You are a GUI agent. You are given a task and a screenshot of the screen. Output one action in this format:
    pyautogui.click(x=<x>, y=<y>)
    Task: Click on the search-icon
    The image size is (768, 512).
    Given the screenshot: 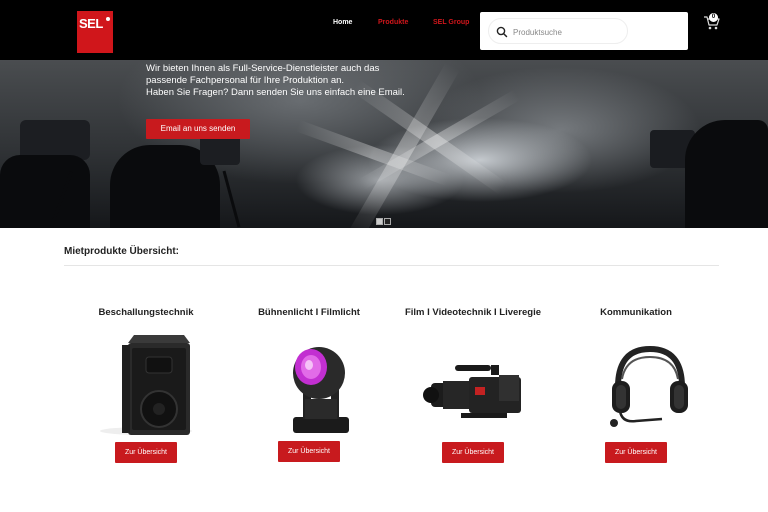 What is the action you would take?
    pyautogui.click(x=502, y=32)
    